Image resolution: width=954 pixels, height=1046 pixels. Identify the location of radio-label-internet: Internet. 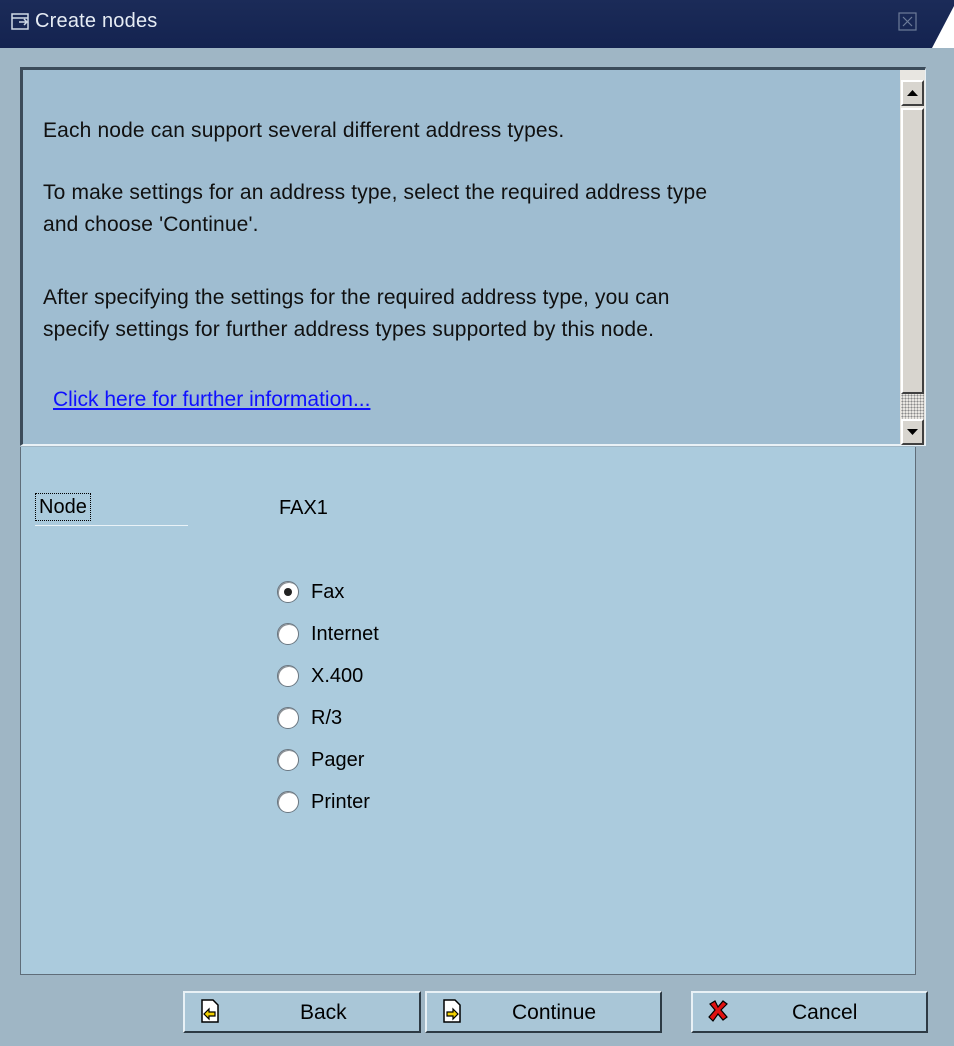
(345, 633).